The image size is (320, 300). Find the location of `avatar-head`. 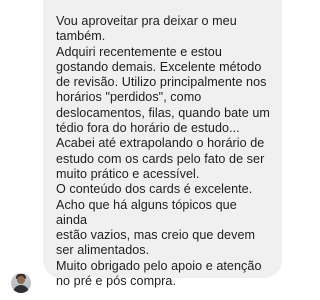

avatar-head is located at coordinates (21, 280).